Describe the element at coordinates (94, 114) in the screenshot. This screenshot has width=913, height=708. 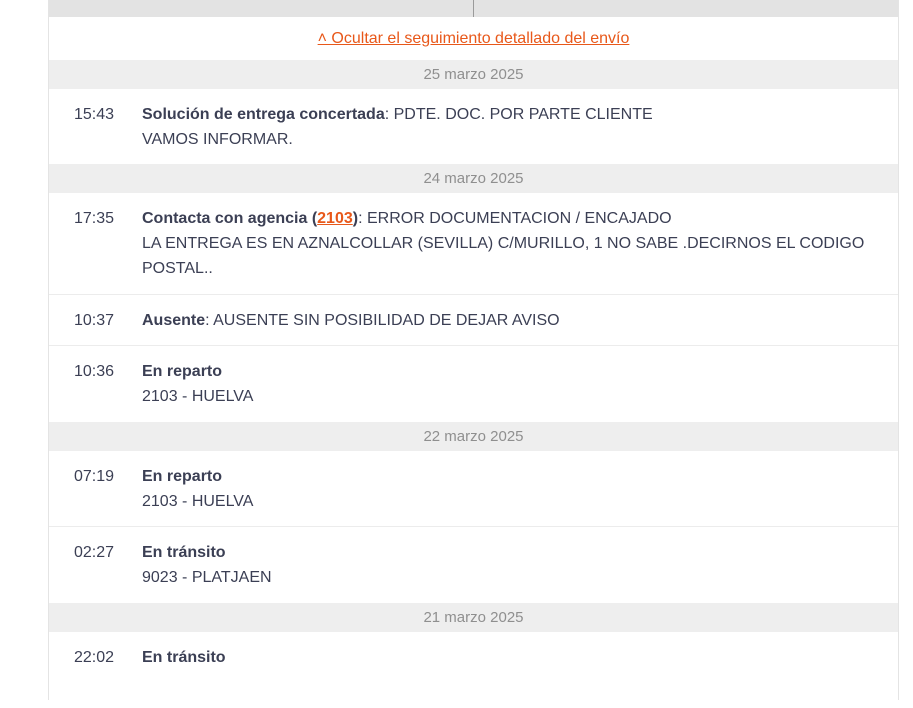
I see `event-time: 15:43` at that location.